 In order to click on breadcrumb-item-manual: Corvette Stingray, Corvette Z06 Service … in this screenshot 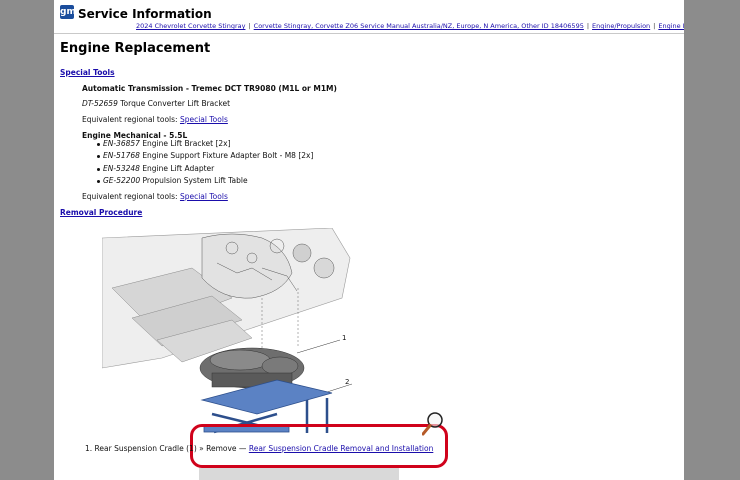, I will do `click(419, 26)`.